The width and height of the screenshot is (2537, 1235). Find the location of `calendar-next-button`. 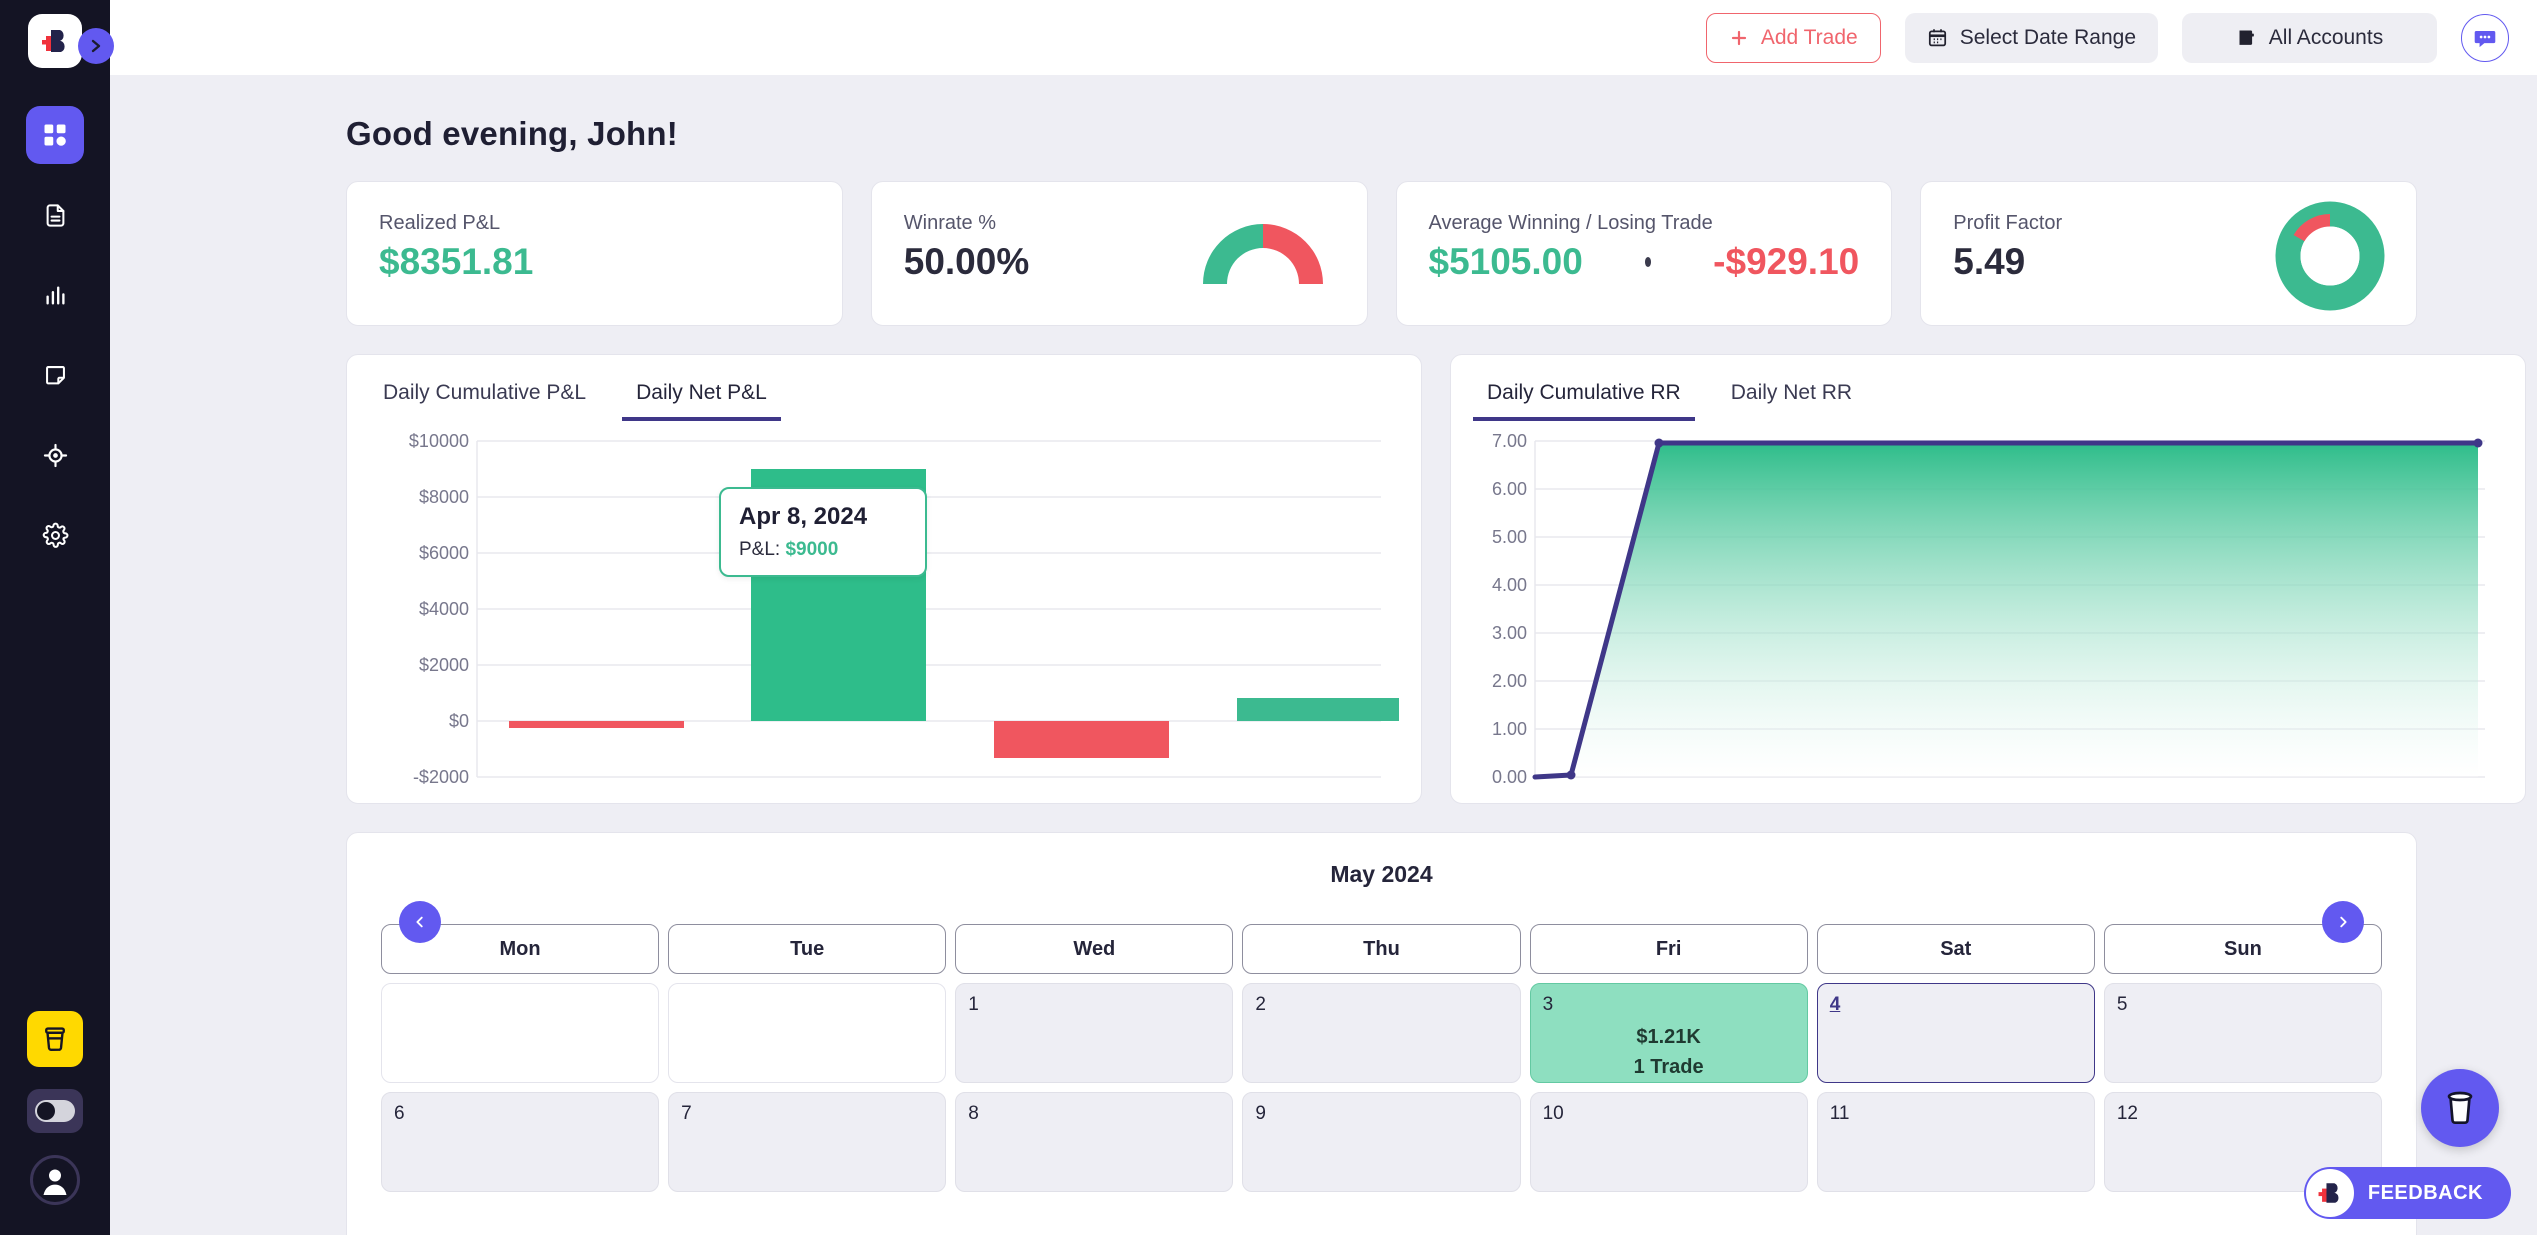

calendar-next-button is located at coordinates (2343, 922).